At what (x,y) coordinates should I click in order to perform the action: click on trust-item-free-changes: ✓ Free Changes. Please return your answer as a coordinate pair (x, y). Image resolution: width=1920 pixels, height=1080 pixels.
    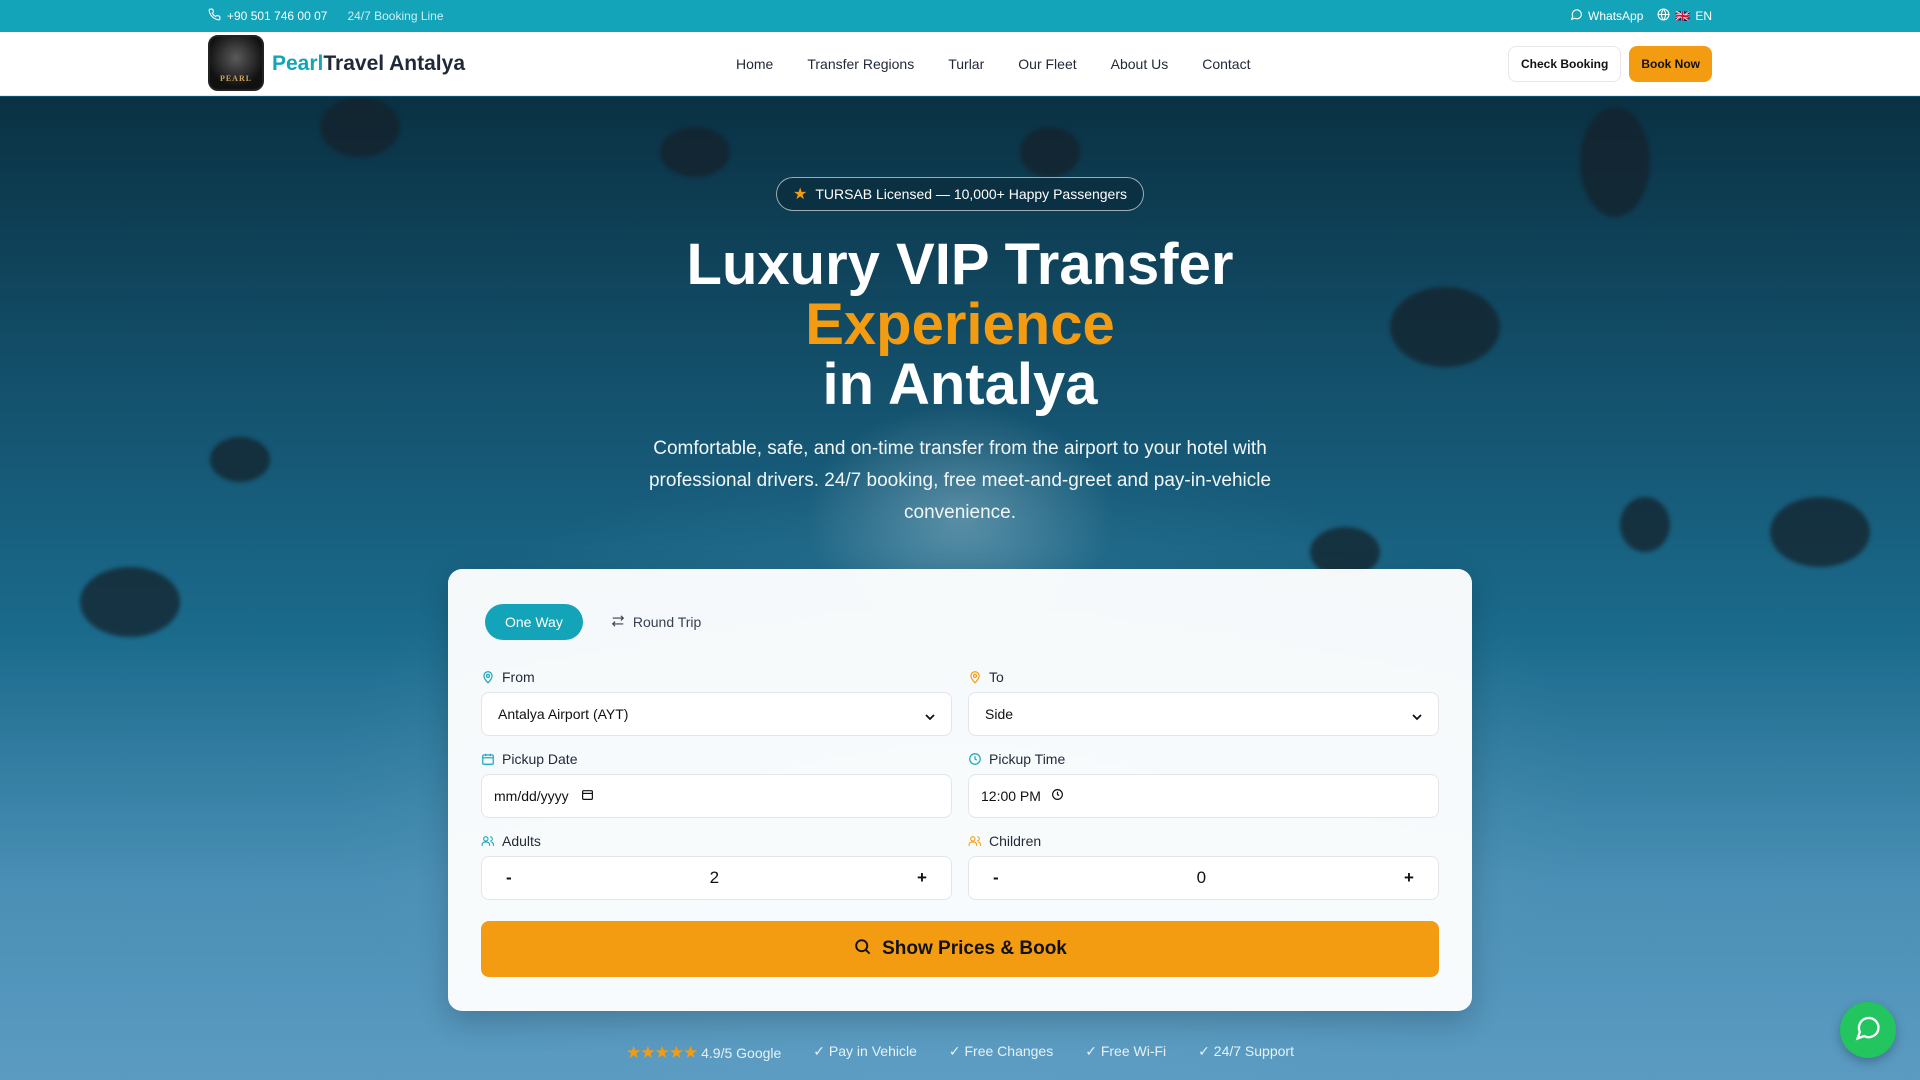
    Looking at the image, I should click on (1001, 1051).